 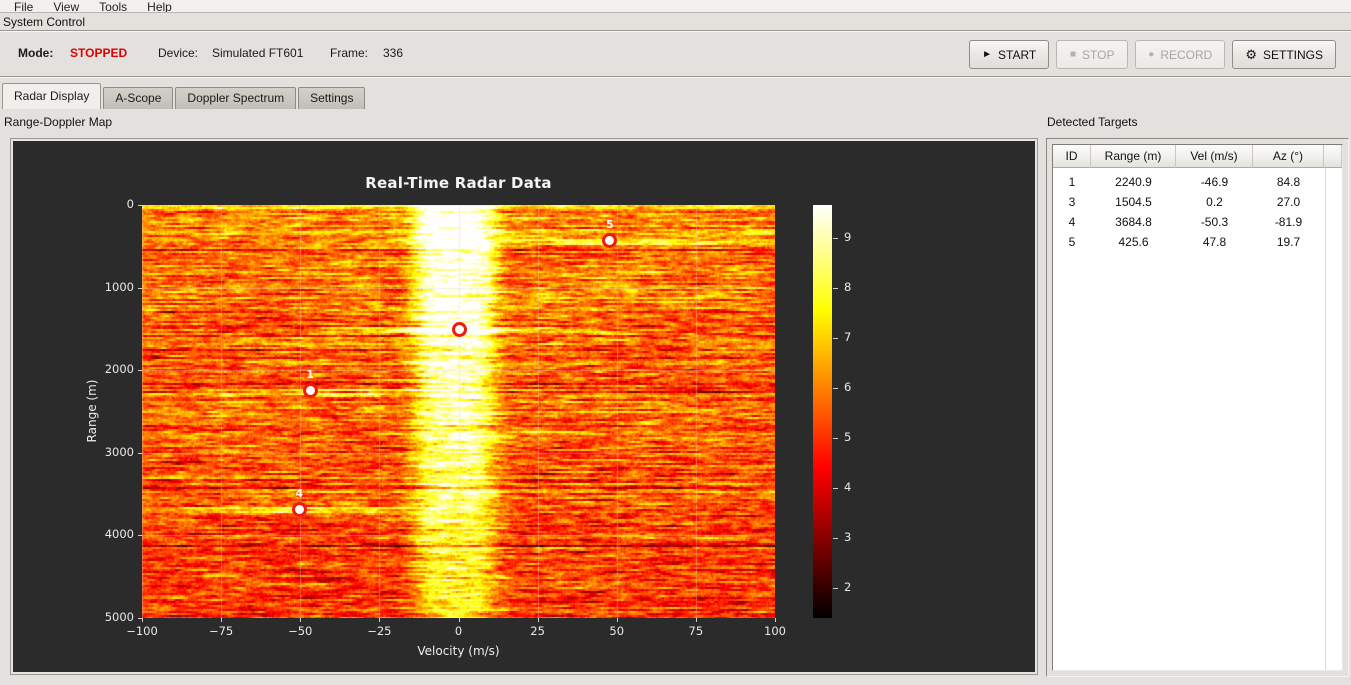 I want to click on x-tick-label: 75, so click(x=696, y=631).